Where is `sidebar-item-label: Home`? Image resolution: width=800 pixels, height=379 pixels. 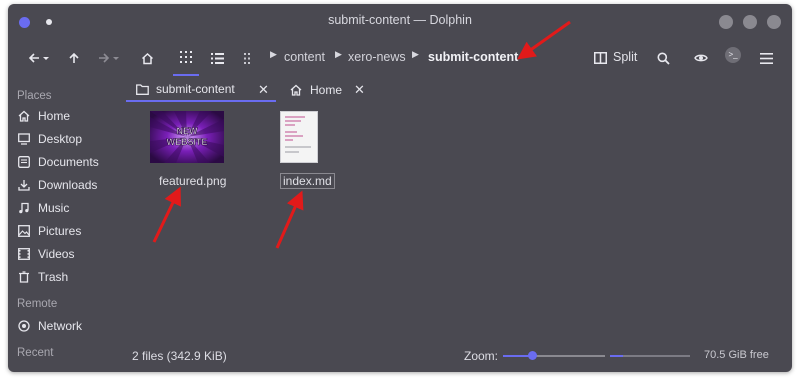
sidebar-item-label: Home is located at coordinates (54, 116).